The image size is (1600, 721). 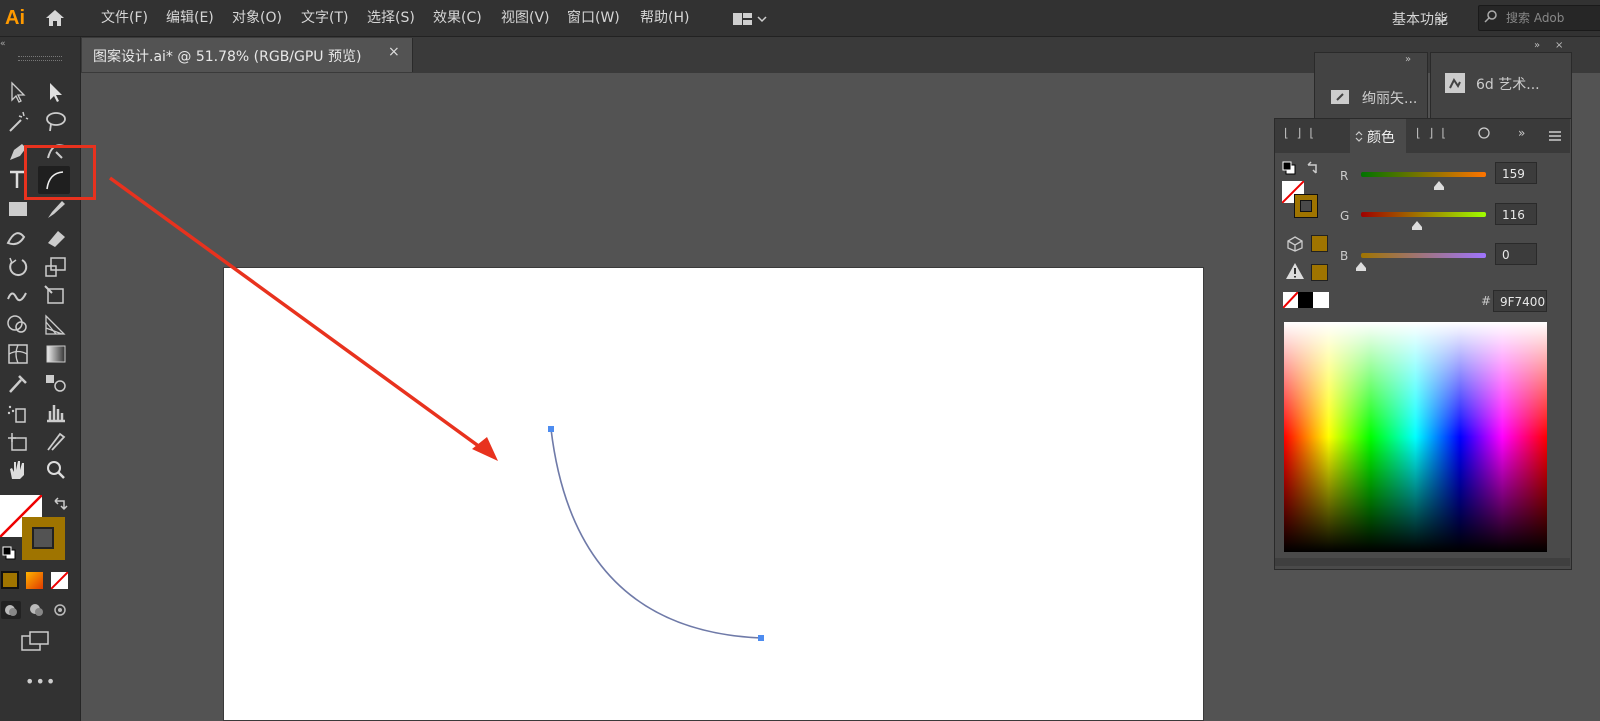 What do you see at coordinates (1361, 266) in the screenshot?
I see `b-slider-handle` at bounding box center [1361, 266].